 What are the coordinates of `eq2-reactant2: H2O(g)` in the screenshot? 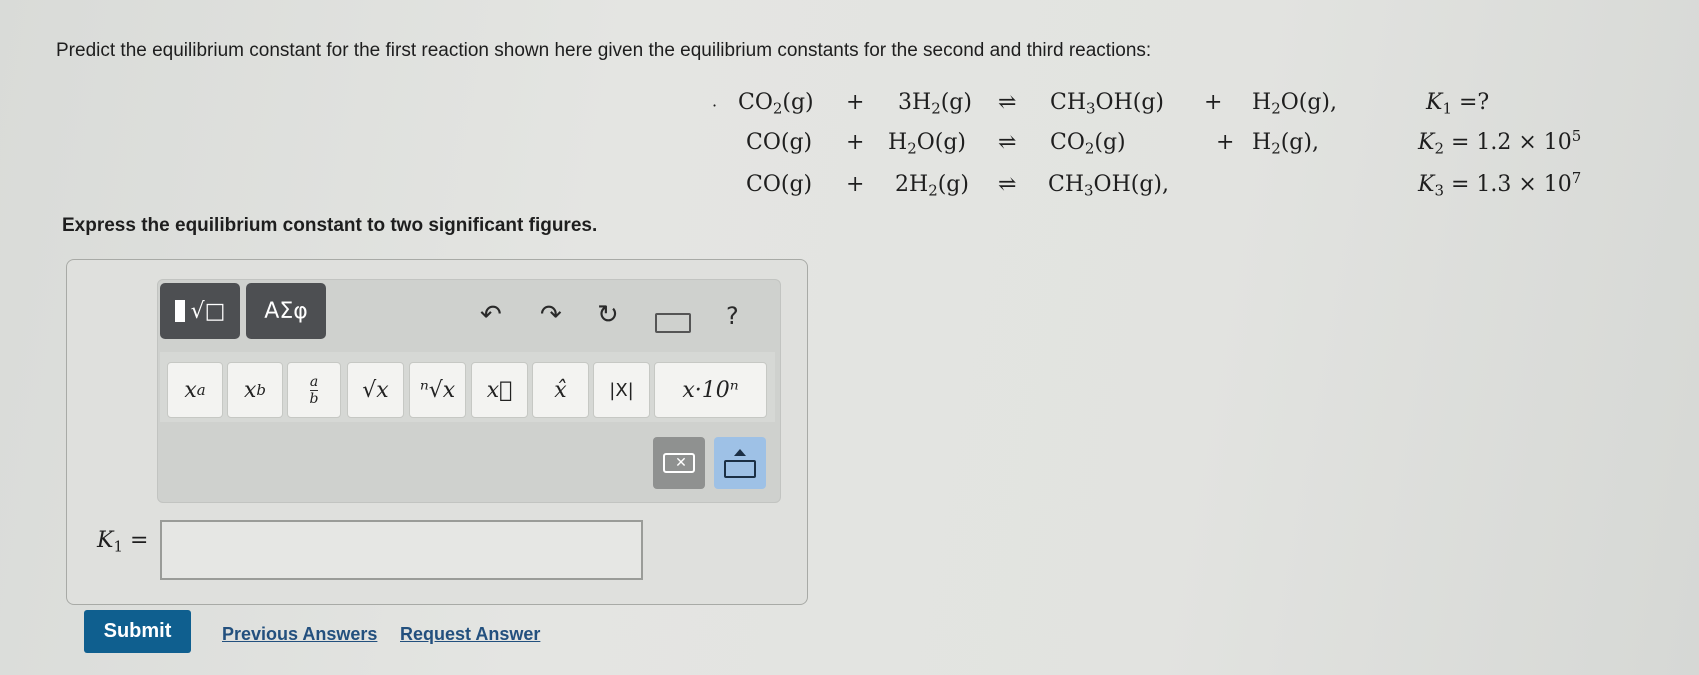 It's located at (927, 144).